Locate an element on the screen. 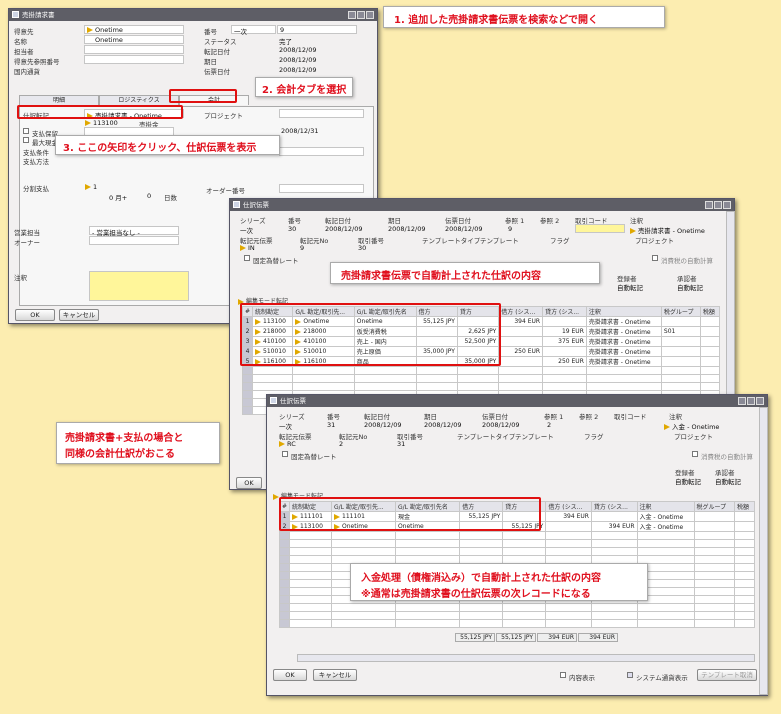  posting-date-value: 2008/12/09 is located at coordinates (297, 50).